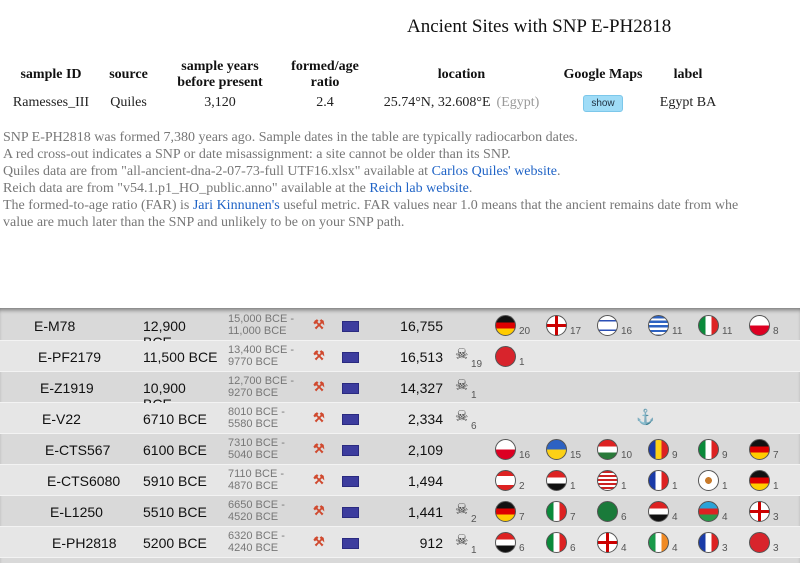 Image resolution: width=800 pixels, height=563 pixels. What do you see at coordinates (256, 474) in the screenshot?
I see `range-start: 7110 BCE -` at bounding box center [256, 474].